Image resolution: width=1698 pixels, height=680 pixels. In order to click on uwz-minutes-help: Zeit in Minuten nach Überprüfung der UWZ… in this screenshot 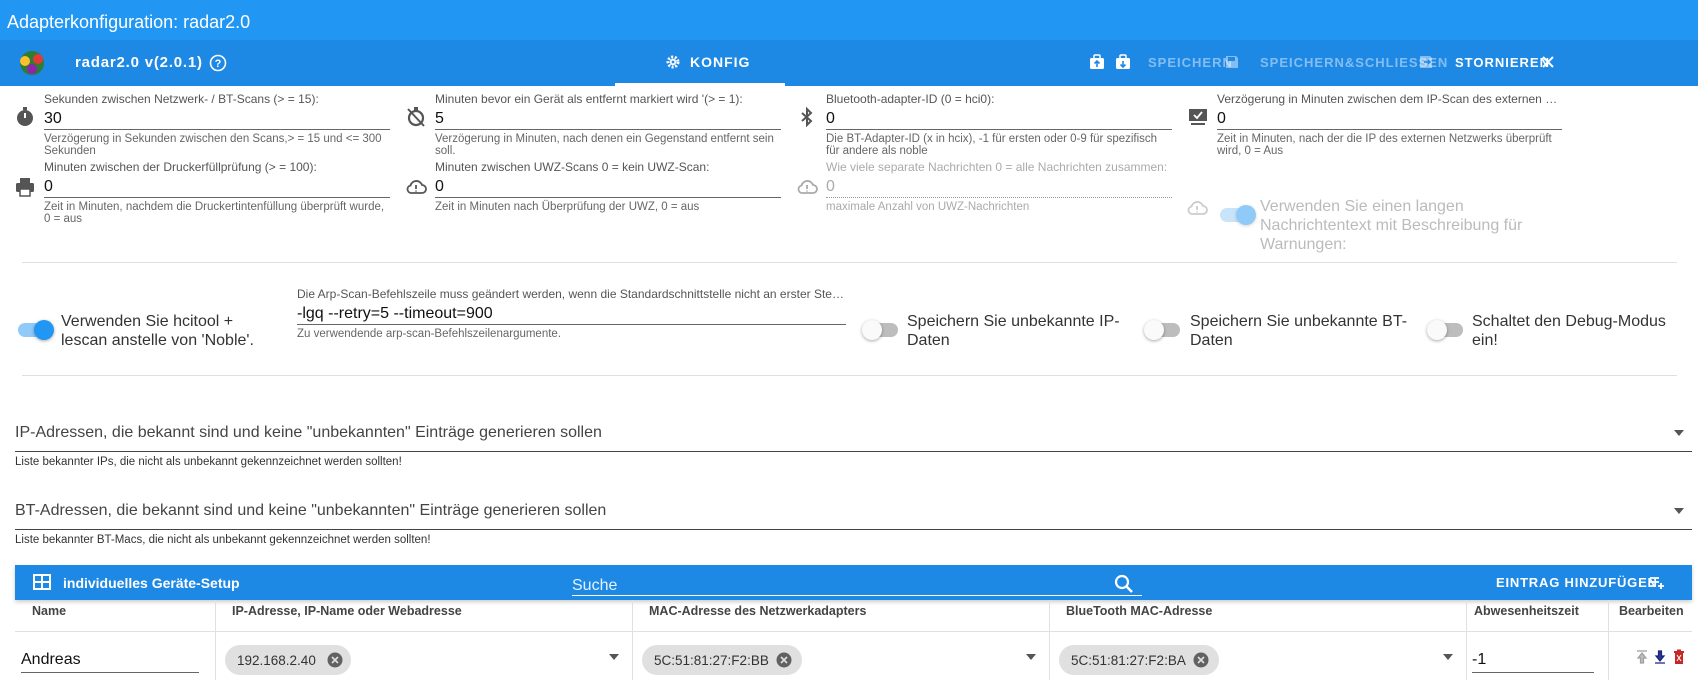, I will do `click(567, 207)`.